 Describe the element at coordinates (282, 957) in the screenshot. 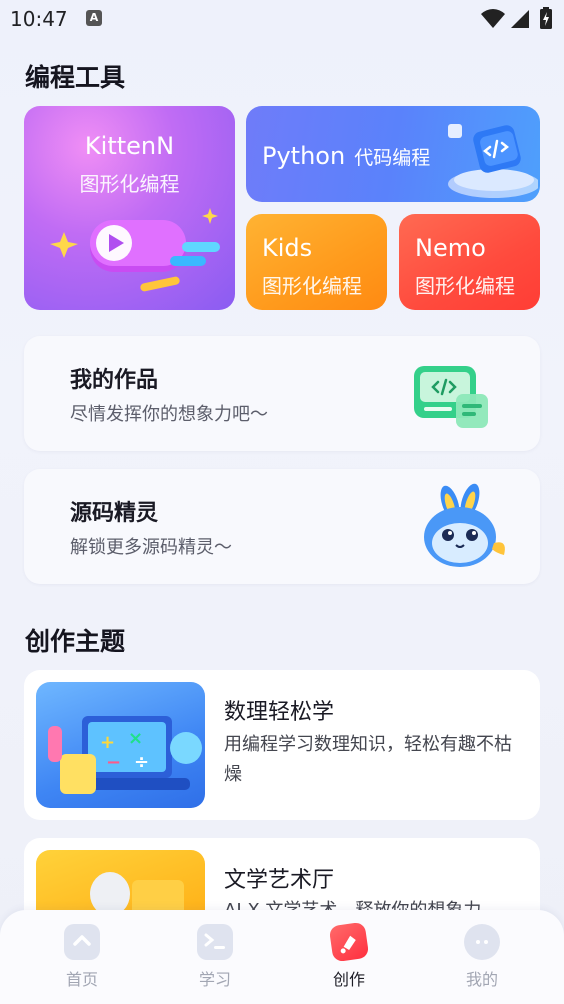

I see `bottom-nav: 首页 学习 创作 我的` at that location.